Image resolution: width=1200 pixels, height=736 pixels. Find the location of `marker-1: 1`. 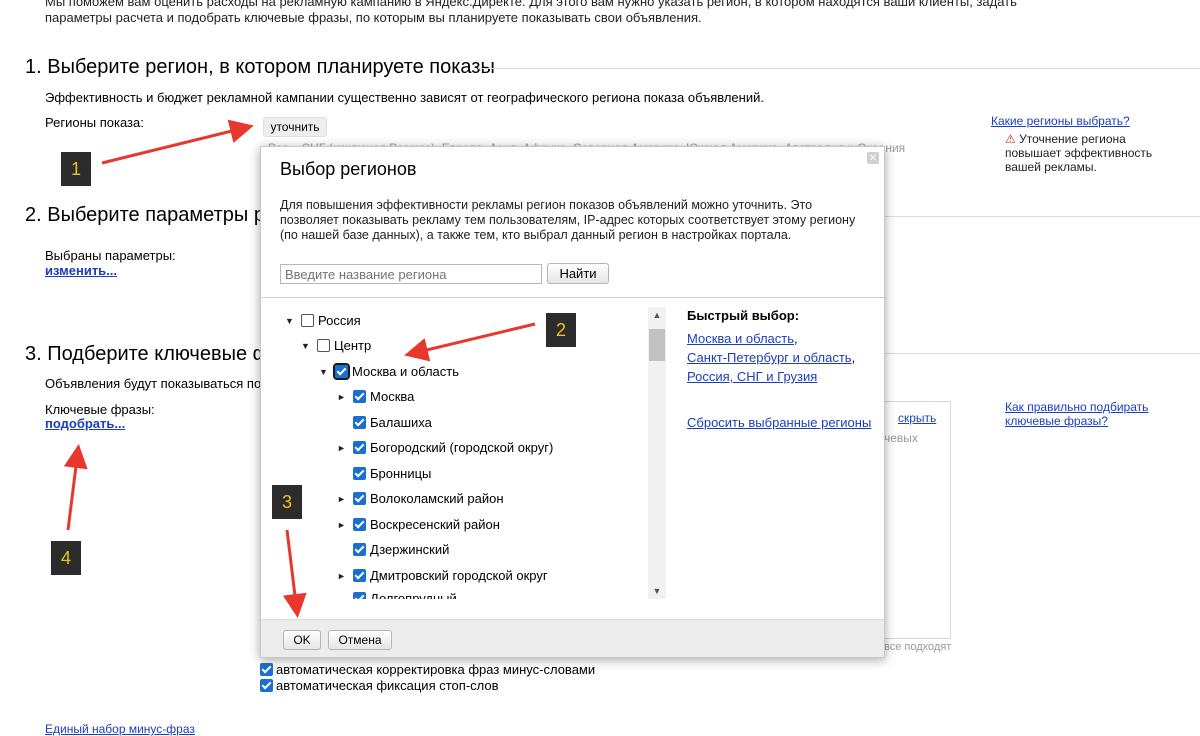

marker-1: 1 is located at coordinates (76, 169).